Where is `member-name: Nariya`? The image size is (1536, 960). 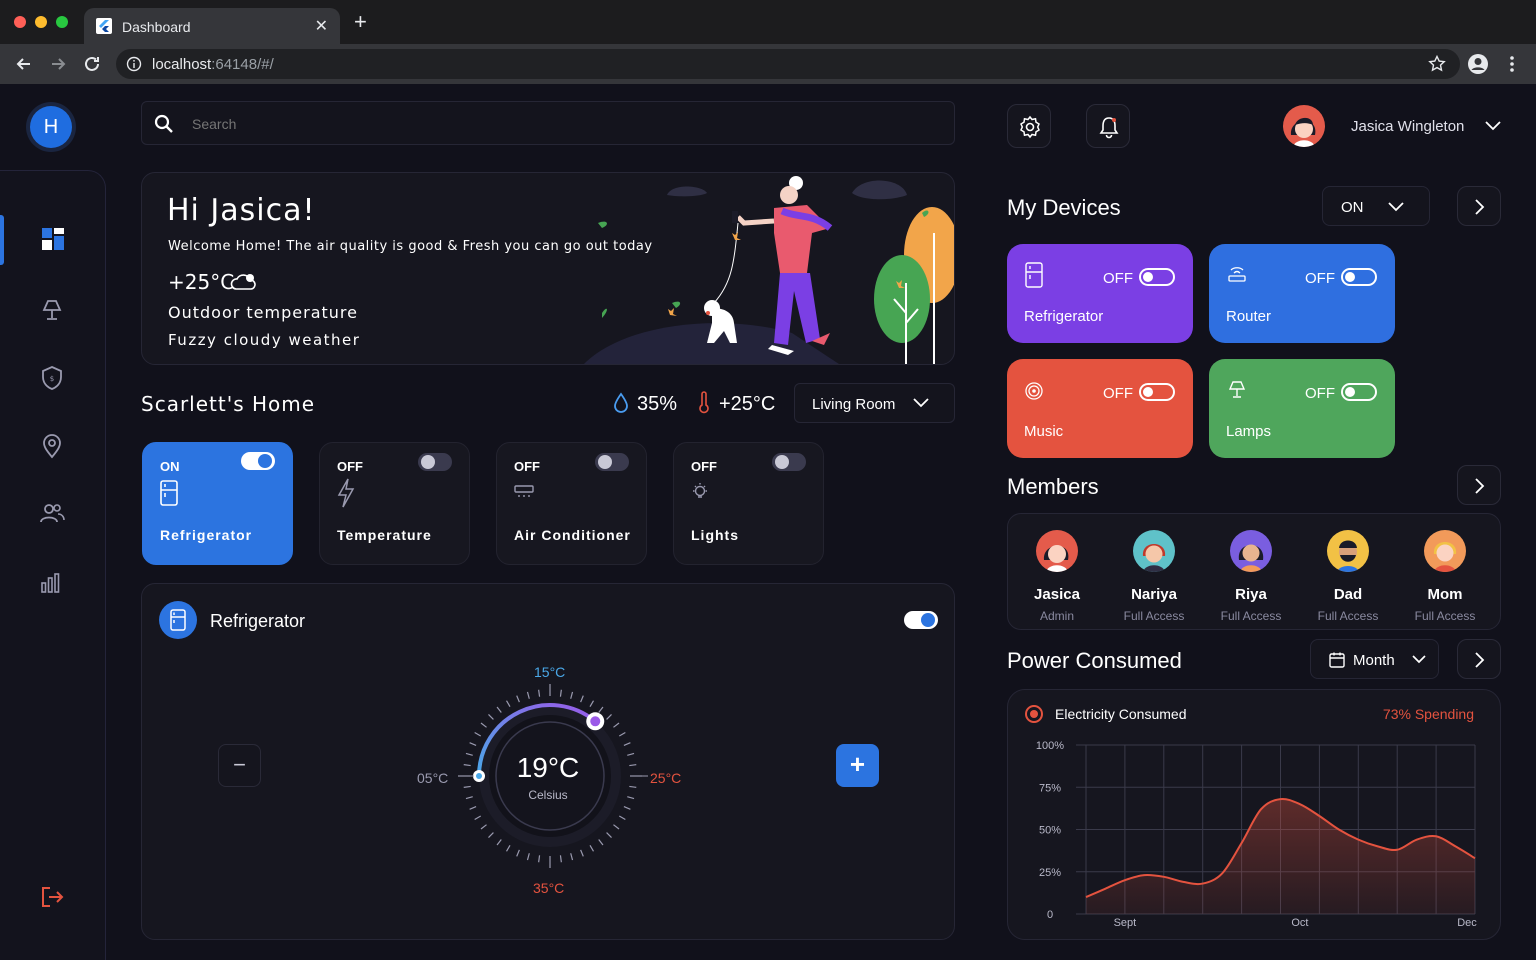 member-name: Nariya is located at coordinates (1154, 594).